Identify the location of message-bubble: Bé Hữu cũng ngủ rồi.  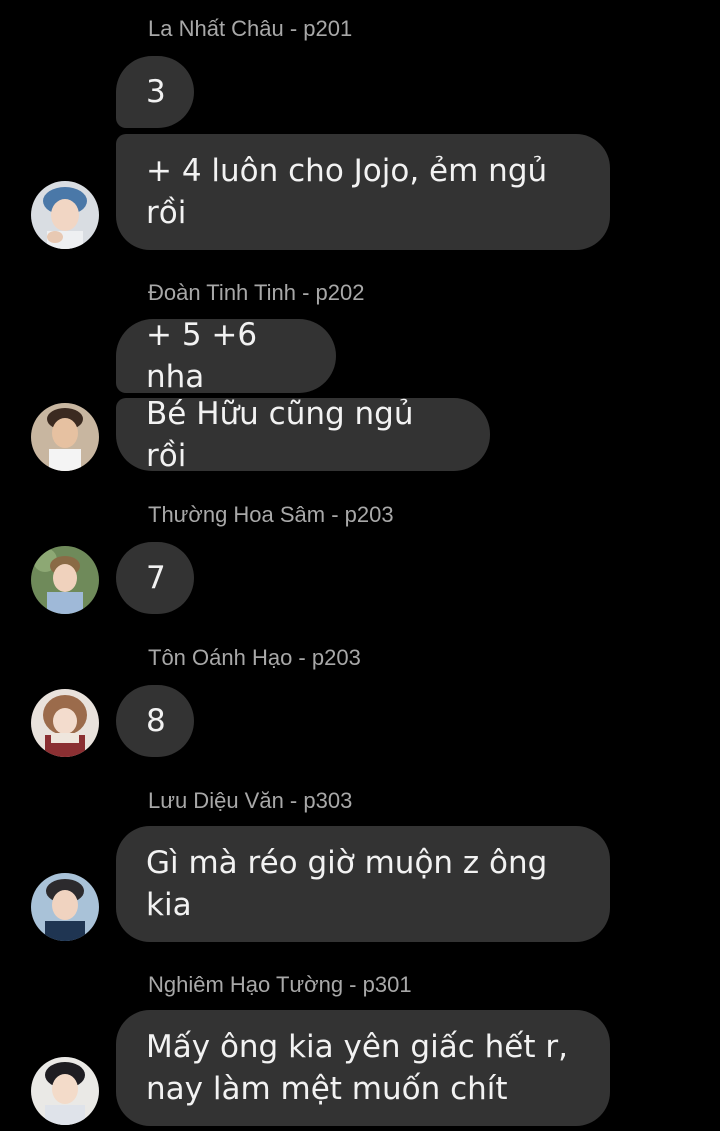
(303, 434).